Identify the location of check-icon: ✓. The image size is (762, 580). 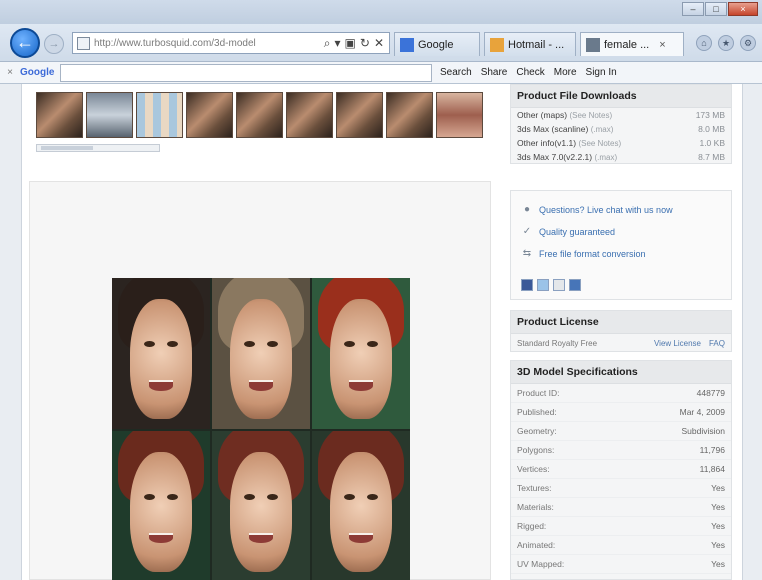
(527, 231).